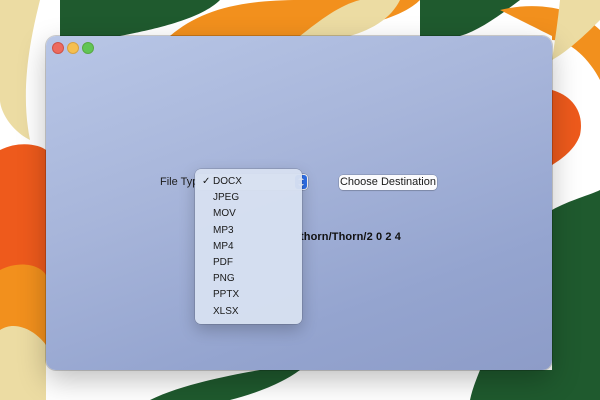 The width and height of the screenshot is (600, 400). I want to click on menu-item-mov: MOV, so click(248, 214).